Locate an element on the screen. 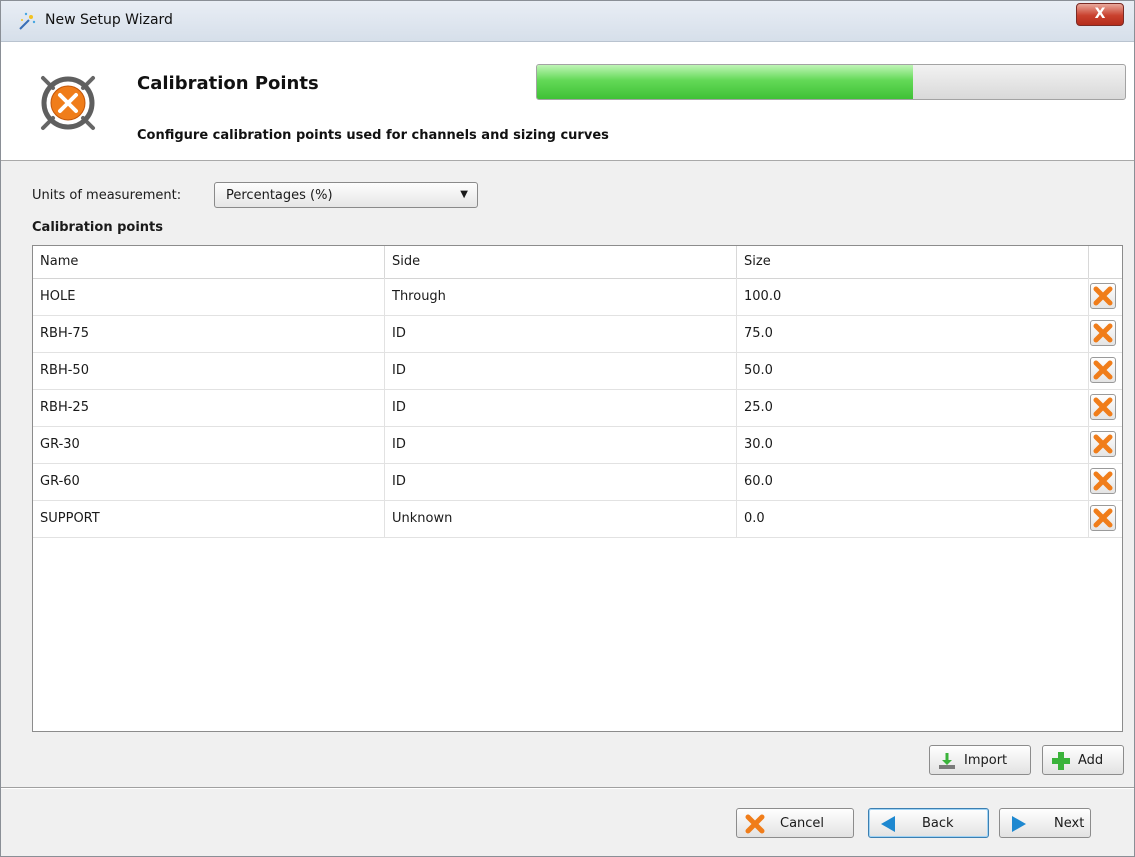  table-row: RBH-25 ID 25.0 is located at coordinates (577, 408).